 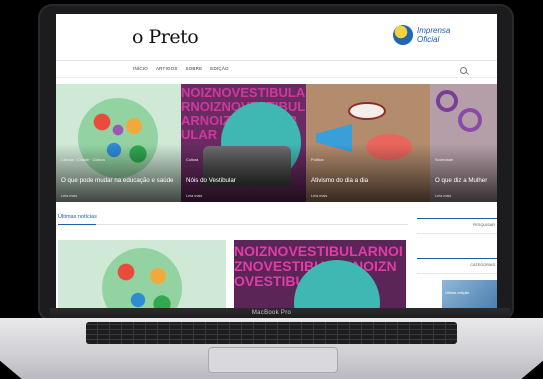 I want to click on nav-item-sobre: SOBRE, so click(x=194, y=68).